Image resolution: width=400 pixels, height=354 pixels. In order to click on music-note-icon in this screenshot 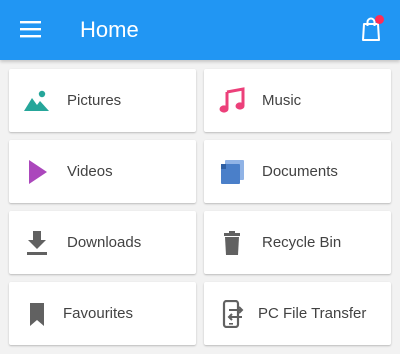, I will do `click(232, 100)`.